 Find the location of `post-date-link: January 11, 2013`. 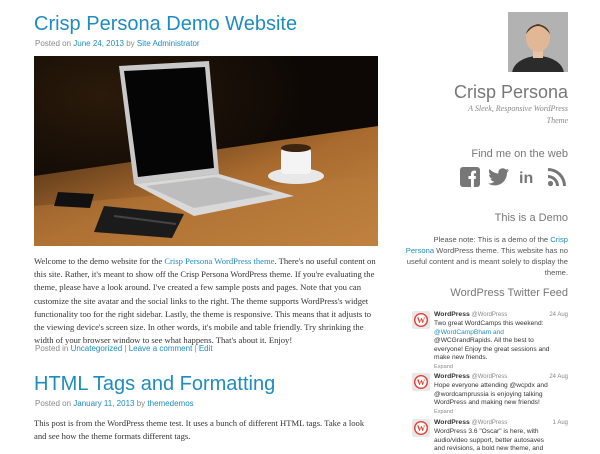

post-date-link: January 11, 2013 is located at coordinates (103, 403).